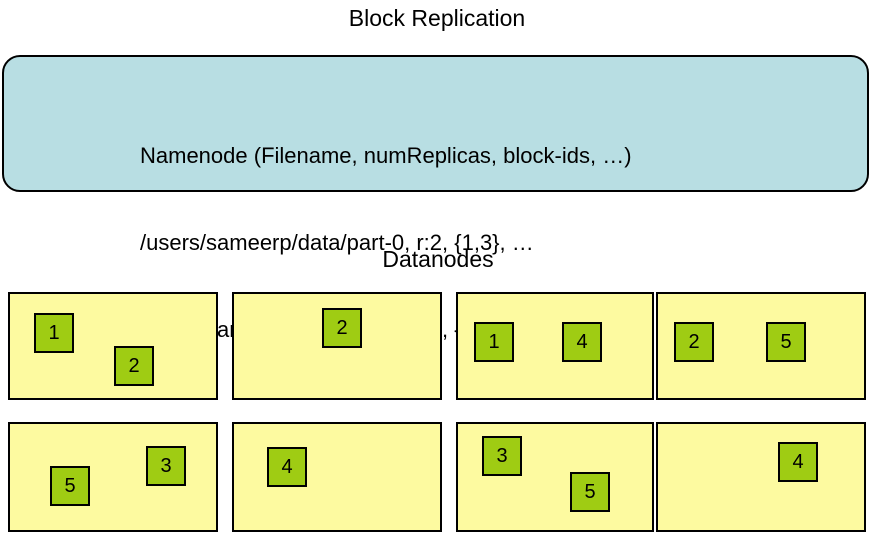 The width and height of the screenshot is (874, 536). I want to click on datanode-5: 53, so click(113, 477).